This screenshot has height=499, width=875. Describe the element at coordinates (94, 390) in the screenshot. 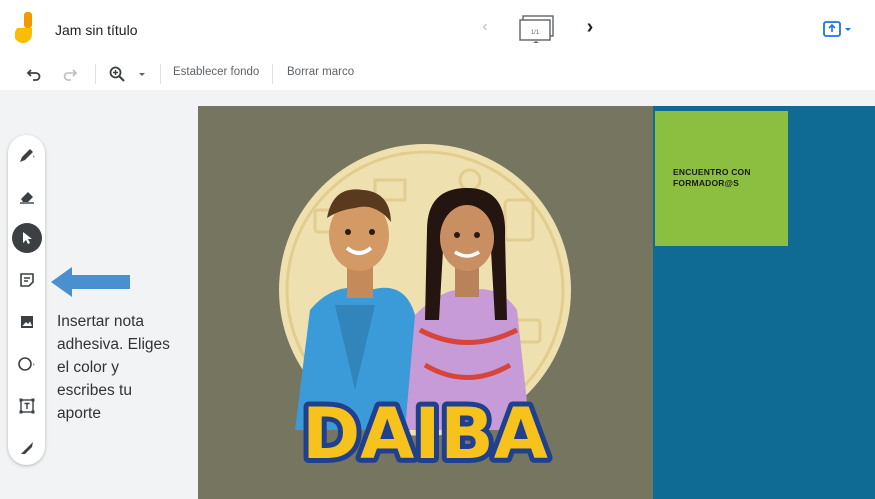

I see `annotation-line: escribes tu` at that location.